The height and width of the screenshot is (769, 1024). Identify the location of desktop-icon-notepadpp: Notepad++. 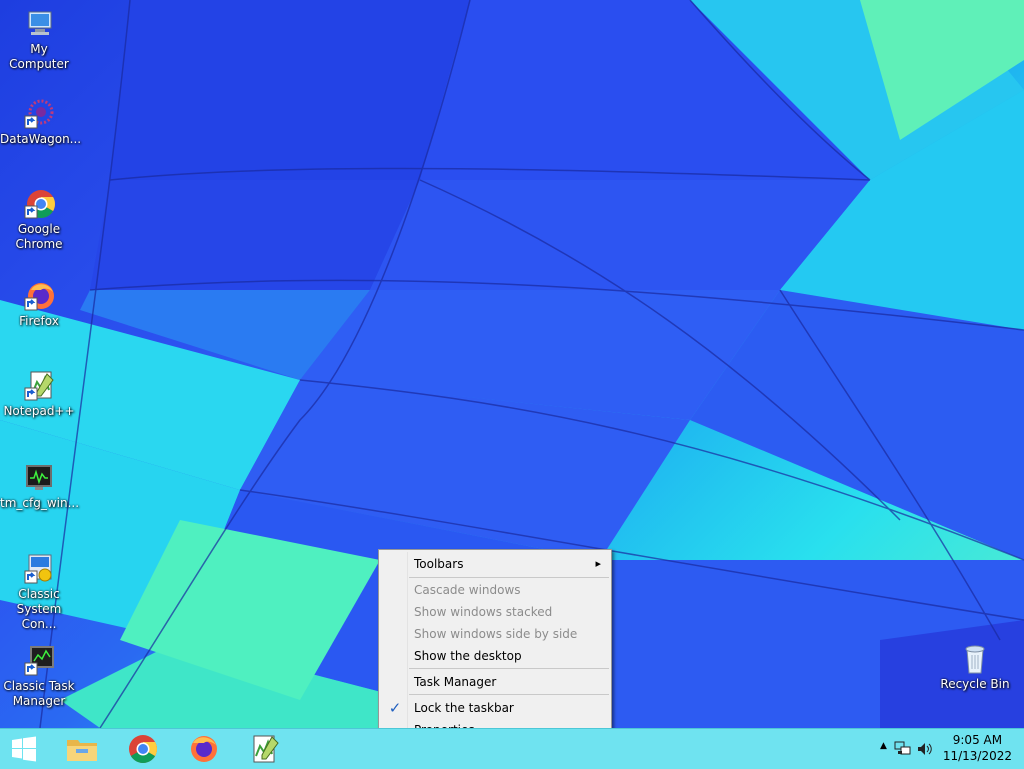
(39, 394).